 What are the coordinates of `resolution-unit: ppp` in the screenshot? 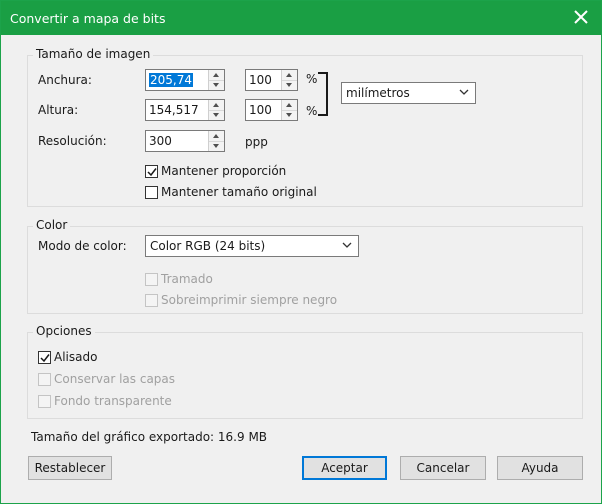 It's located at (256, 142).